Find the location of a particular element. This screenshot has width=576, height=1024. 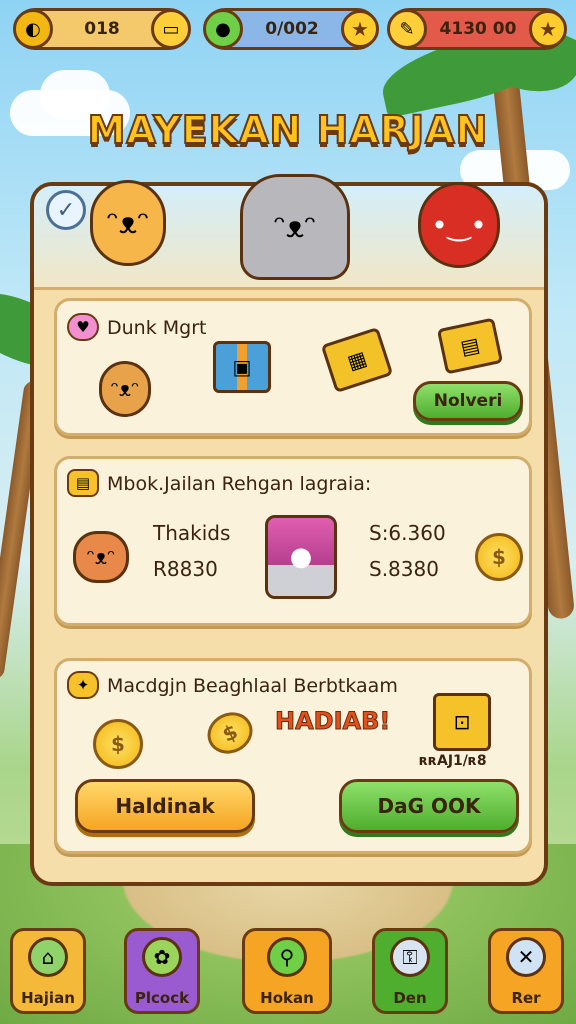

cat-pet-icon: ᵔᴥᵔ is located at coordinates (295, 227).